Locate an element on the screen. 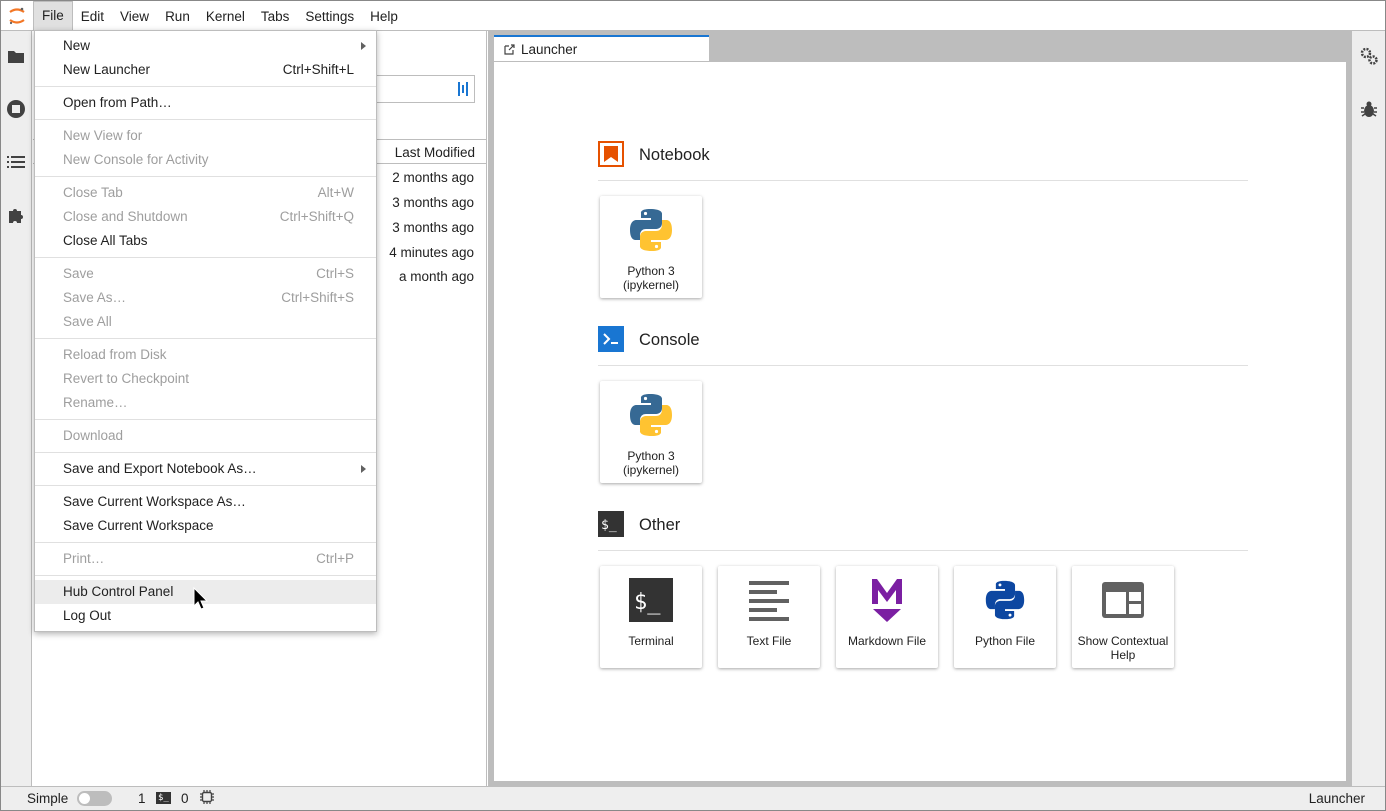  left-sidebar is located at coordinates (16, 408).